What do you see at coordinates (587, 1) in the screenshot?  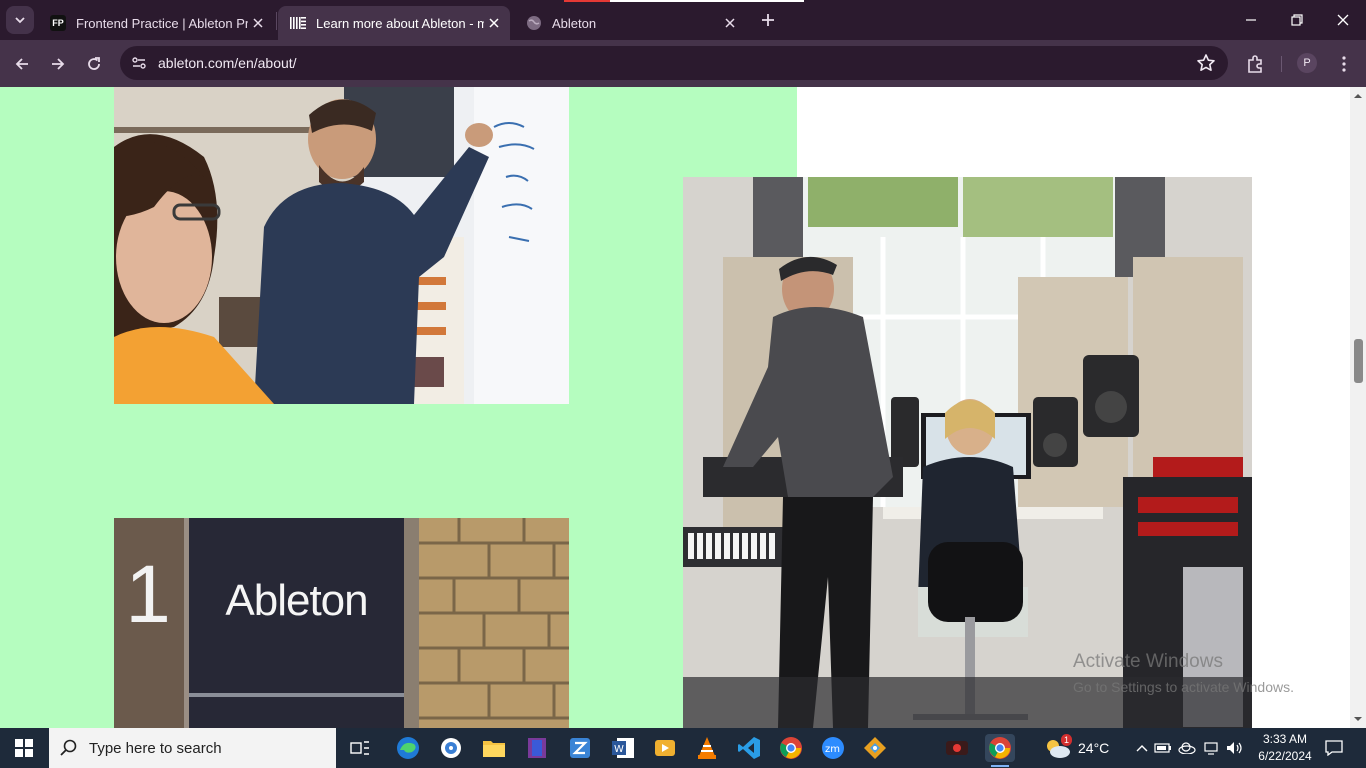 I see `tab-recording-accent` at bounding box center [587, 1].